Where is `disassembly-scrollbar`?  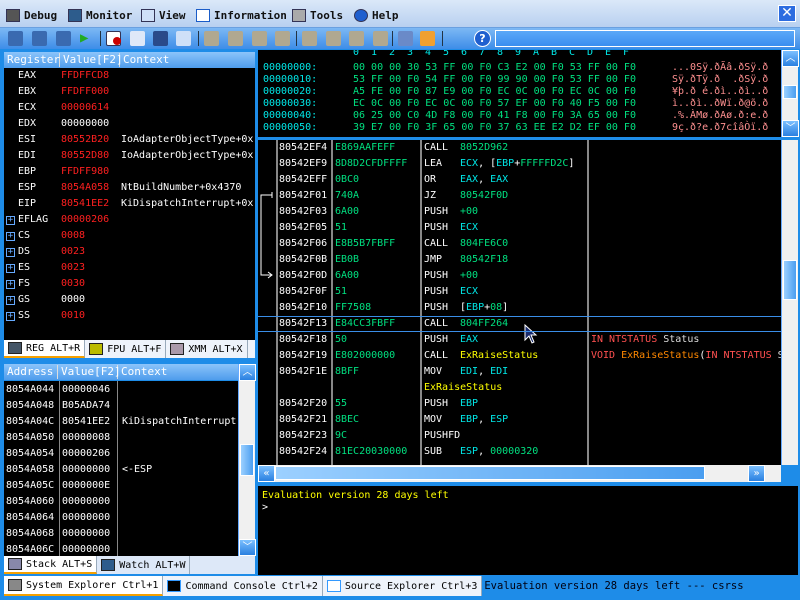
disassembly-scrollbar is located at coordinates (789, 302).